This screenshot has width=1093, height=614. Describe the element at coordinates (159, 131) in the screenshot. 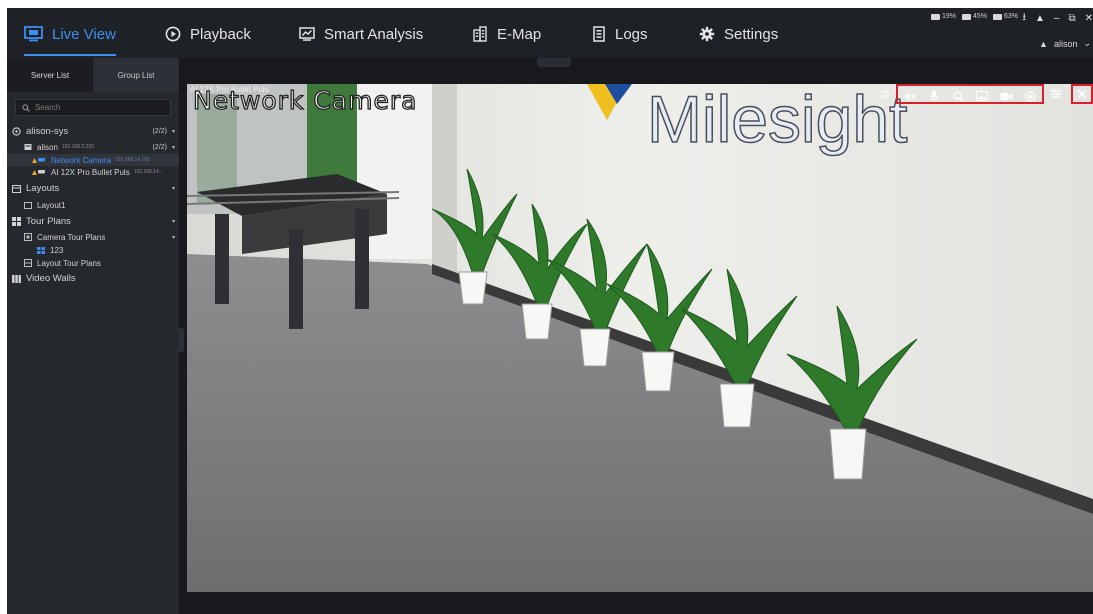

I see `server-count: (2/2)` at that location.